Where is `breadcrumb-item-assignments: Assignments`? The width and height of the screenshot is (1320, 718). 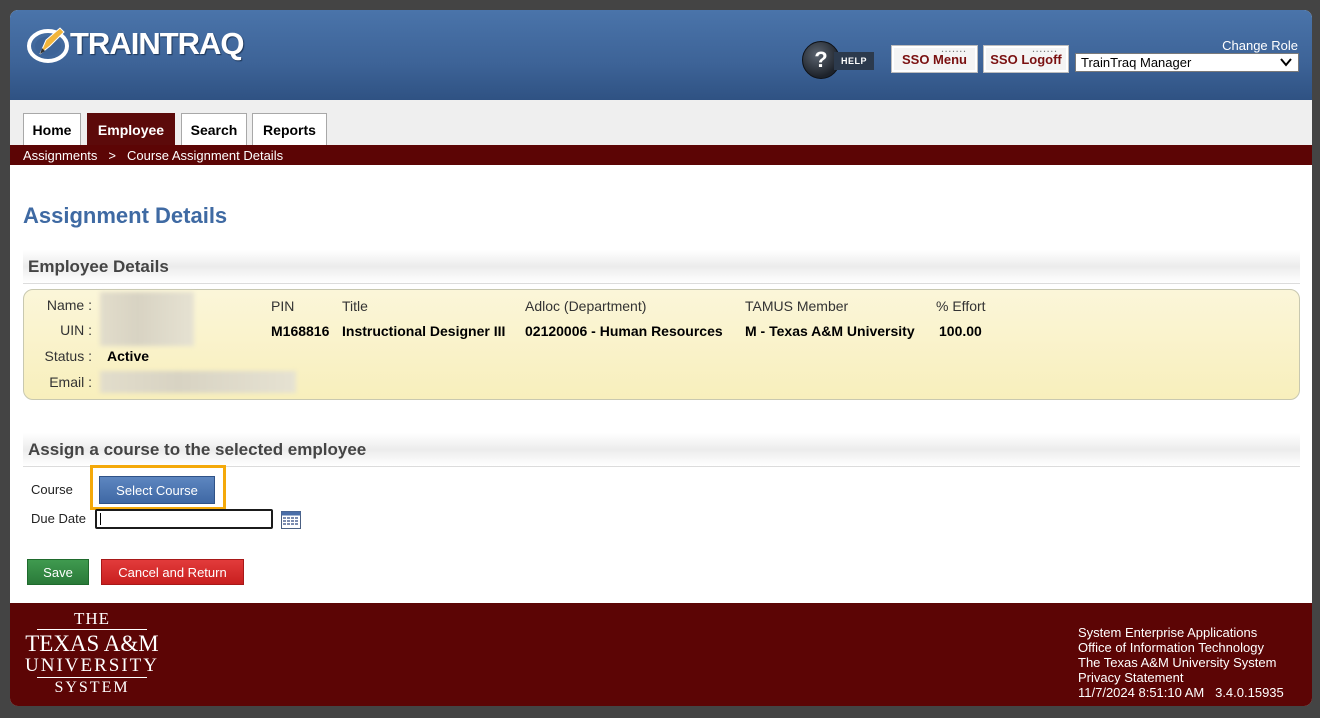 breadcrumb-item-assignments: Assignments is located at coordinates (60, 155).